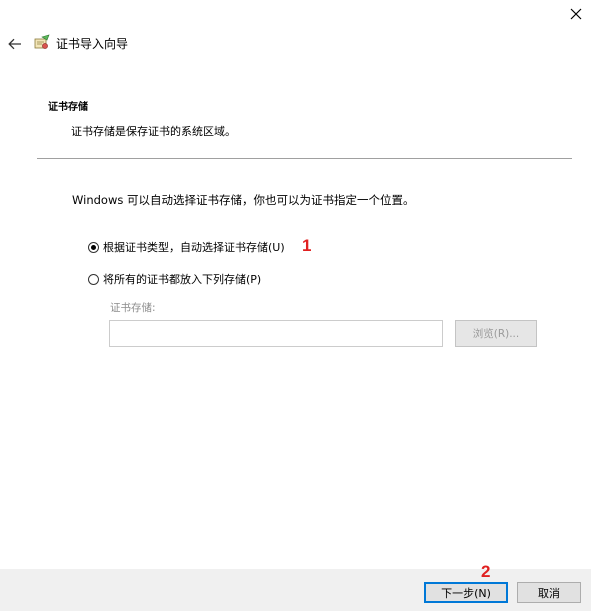 Image resolution: width=591 pixels, height=611 pixels. What do you see at coordinates (307, 245) in the screenshot?
I see `annotation-marker-1: 1` at bounding box center [307, 245].